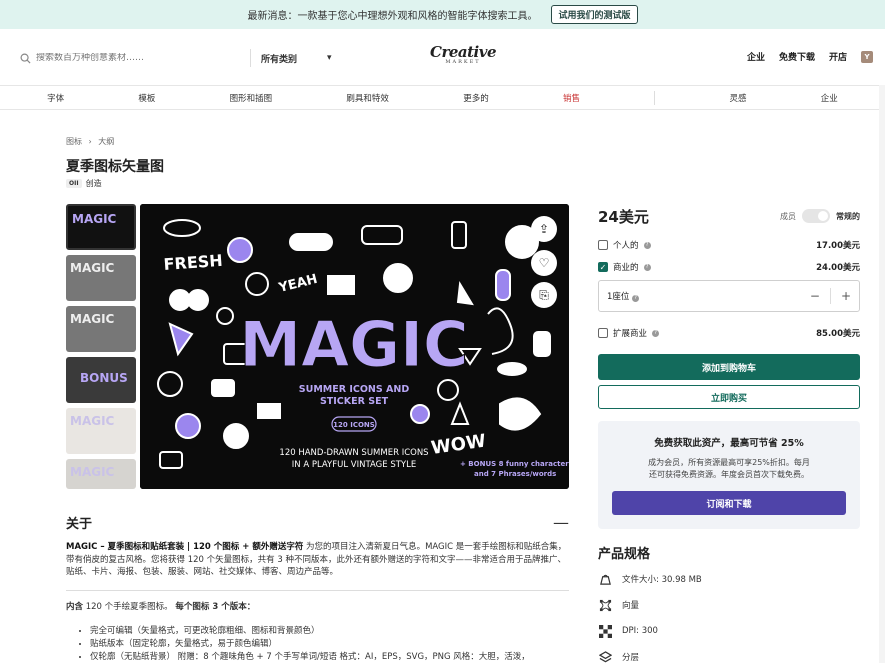 Image resolution: width=885 pixels, height=663 pixels. What do you see at coordinates (311, 242) in the screenshot?
I see `hotdog-icon` at bounding box center [311, 242].